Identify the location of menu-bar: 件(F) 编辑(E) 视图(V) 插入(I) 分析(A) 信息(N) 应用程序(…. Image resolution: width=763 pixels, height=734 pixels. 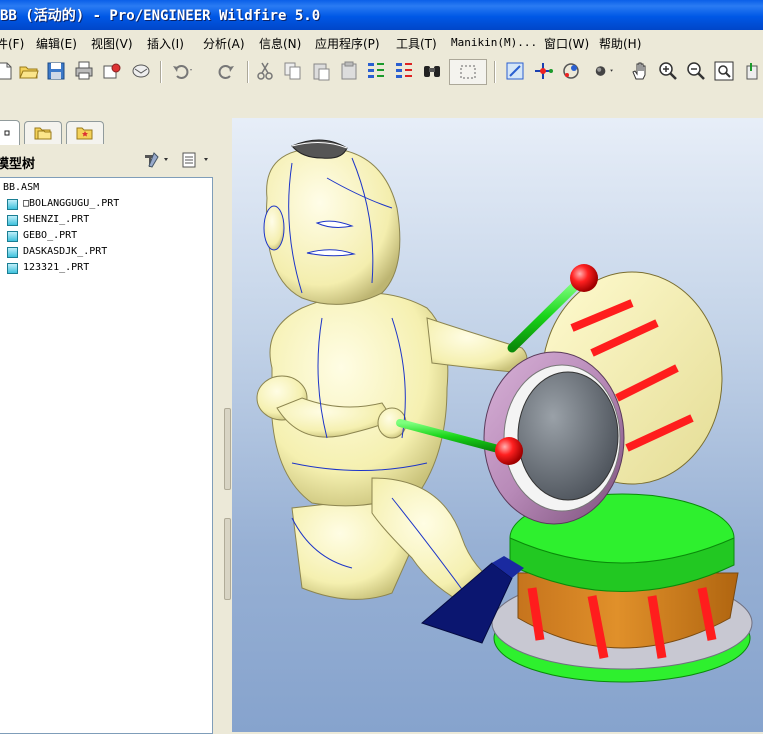
(381, 42).